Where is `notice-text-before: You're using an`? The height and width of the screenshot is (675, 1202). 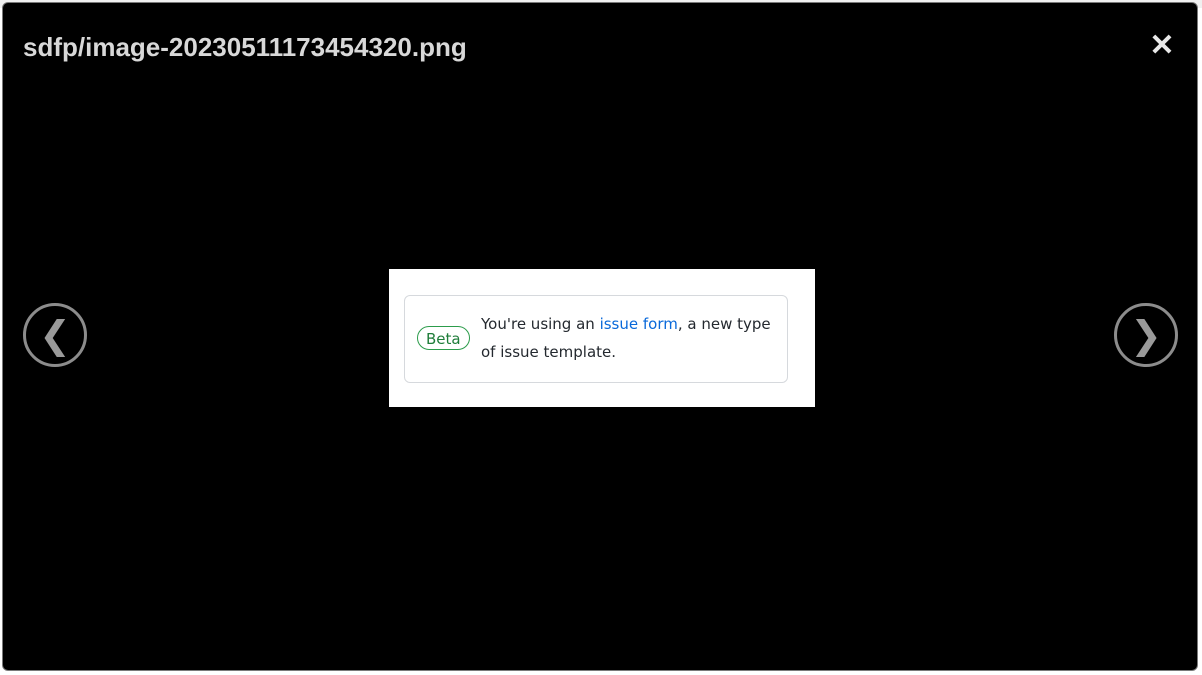
notice-text-before: You're using an is located at coordinates (540, 324).